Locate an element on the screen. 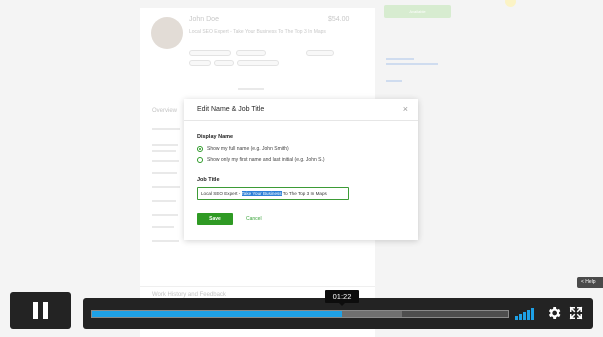 Image resolution: width=603 pixels, height=337 pixels. option-full-name: Show my full name (e.g. John Smith) is located at coordinates (243, 149).